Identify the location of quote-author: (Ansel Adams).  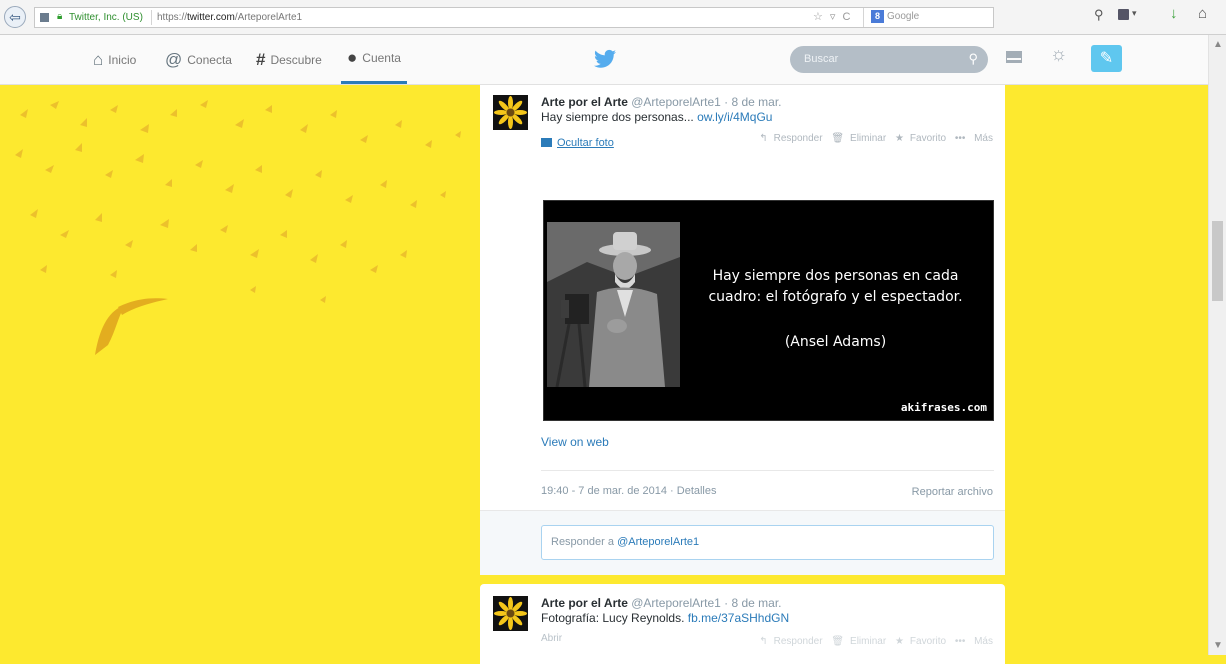
(835, 342).